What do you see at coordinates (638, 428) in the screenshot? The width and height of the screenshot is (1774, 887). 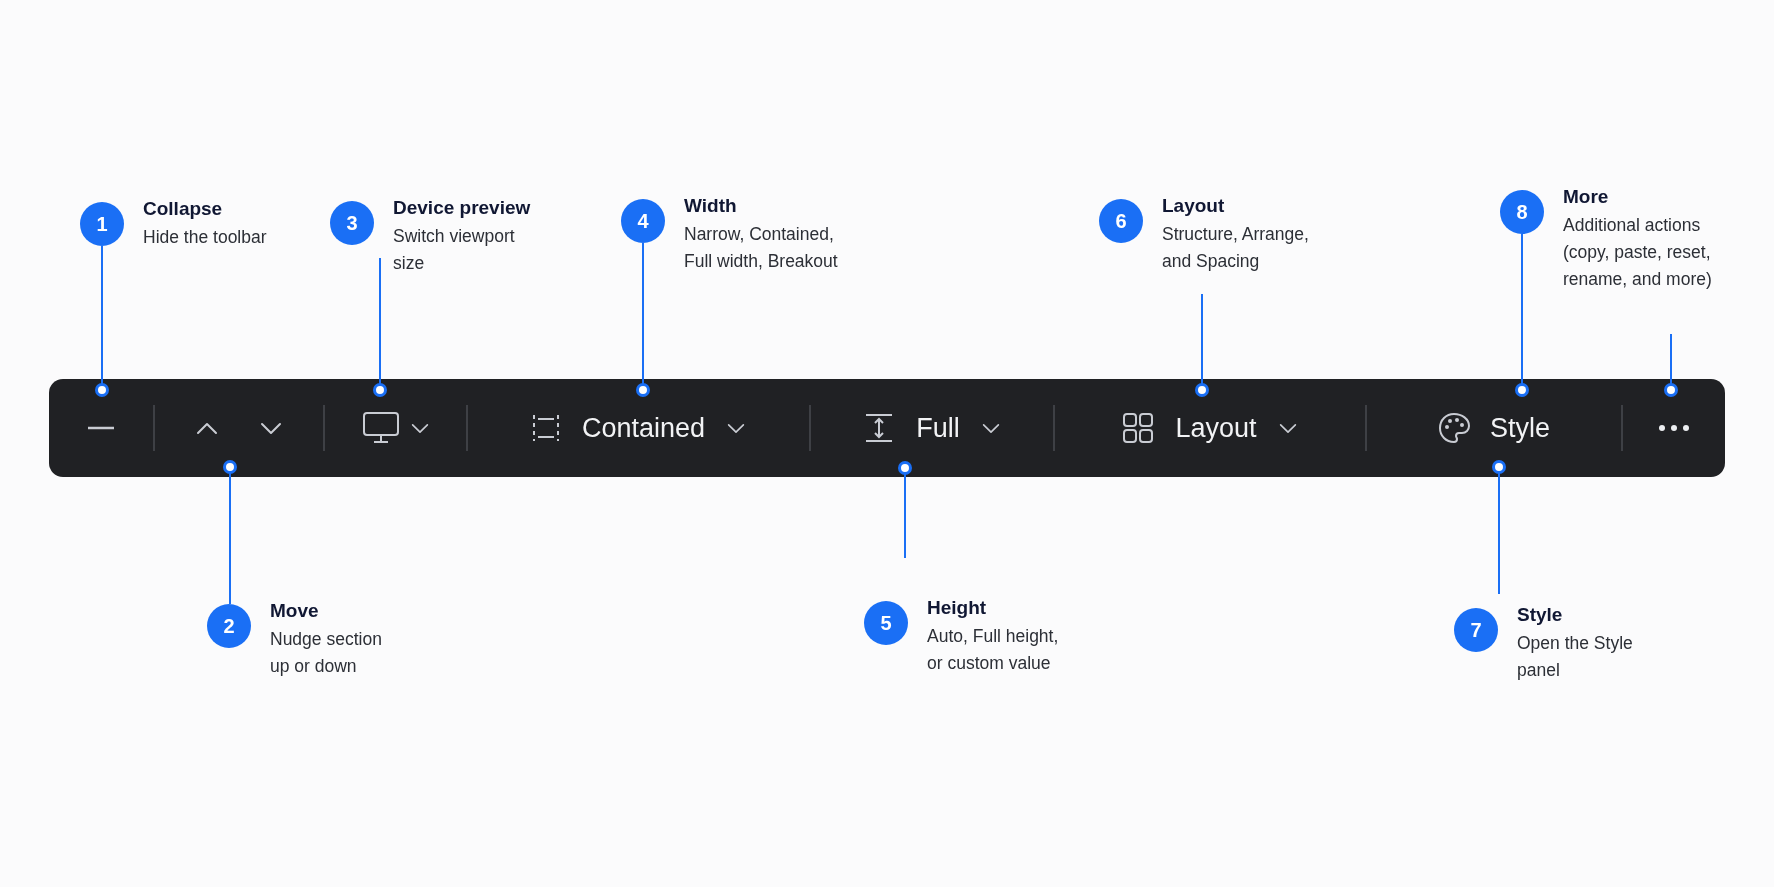 I see `width-dropdown: Contained` at bounding box center [638, 428].